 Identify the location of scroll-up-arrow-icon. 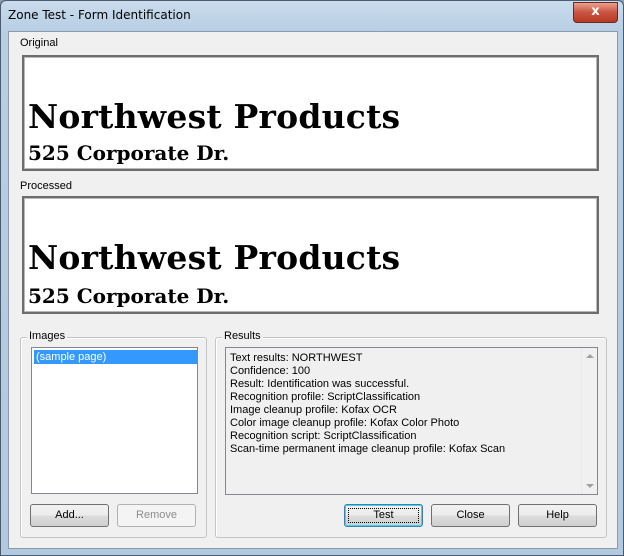
(590, 356).